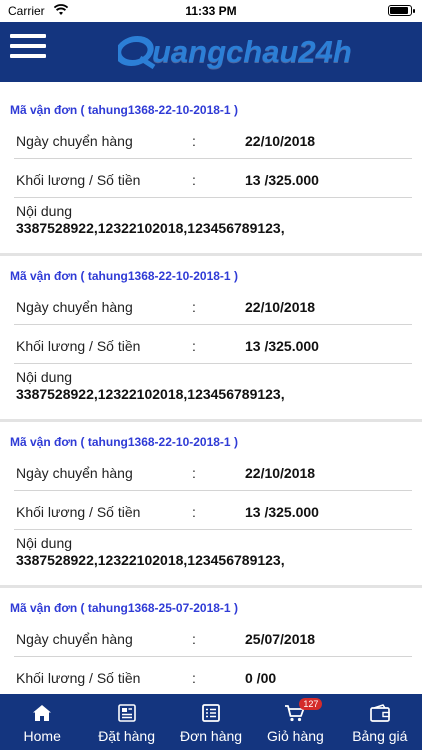  I want to click on nav-price-list-label: Bảng giá, so click(380, 736).